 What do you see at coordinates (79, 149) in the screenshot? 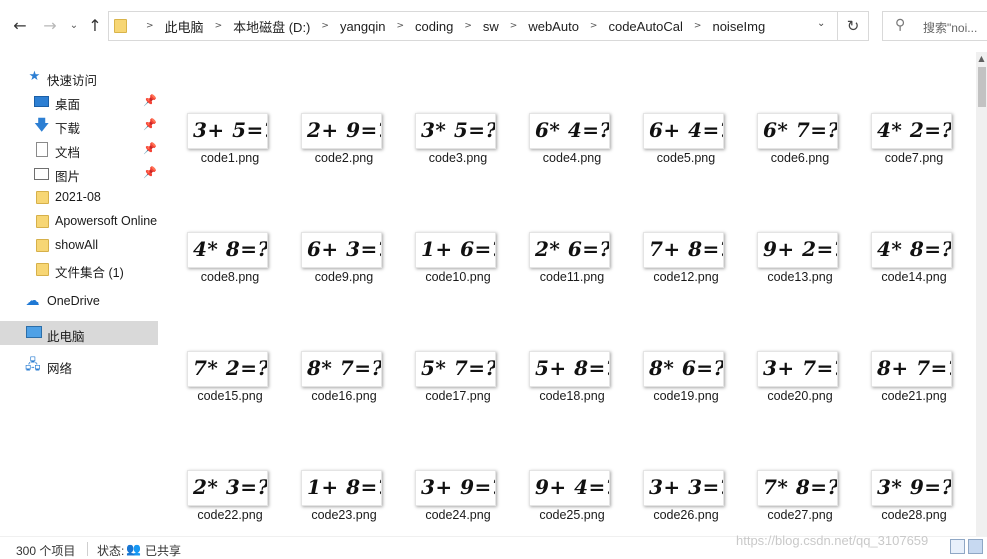
I see `sidebar-item-documents: 文档 📌` at bounding box center [79, 149].